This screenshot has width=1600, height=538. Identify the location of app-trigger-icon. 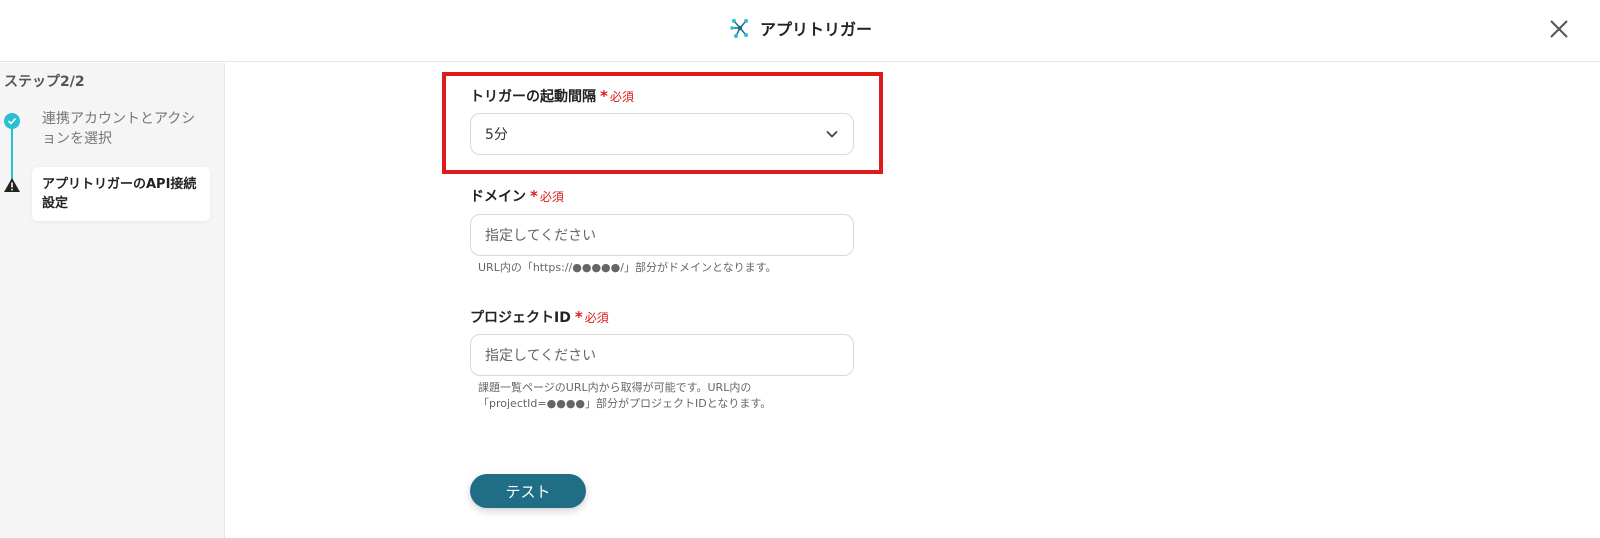
(740, 28).